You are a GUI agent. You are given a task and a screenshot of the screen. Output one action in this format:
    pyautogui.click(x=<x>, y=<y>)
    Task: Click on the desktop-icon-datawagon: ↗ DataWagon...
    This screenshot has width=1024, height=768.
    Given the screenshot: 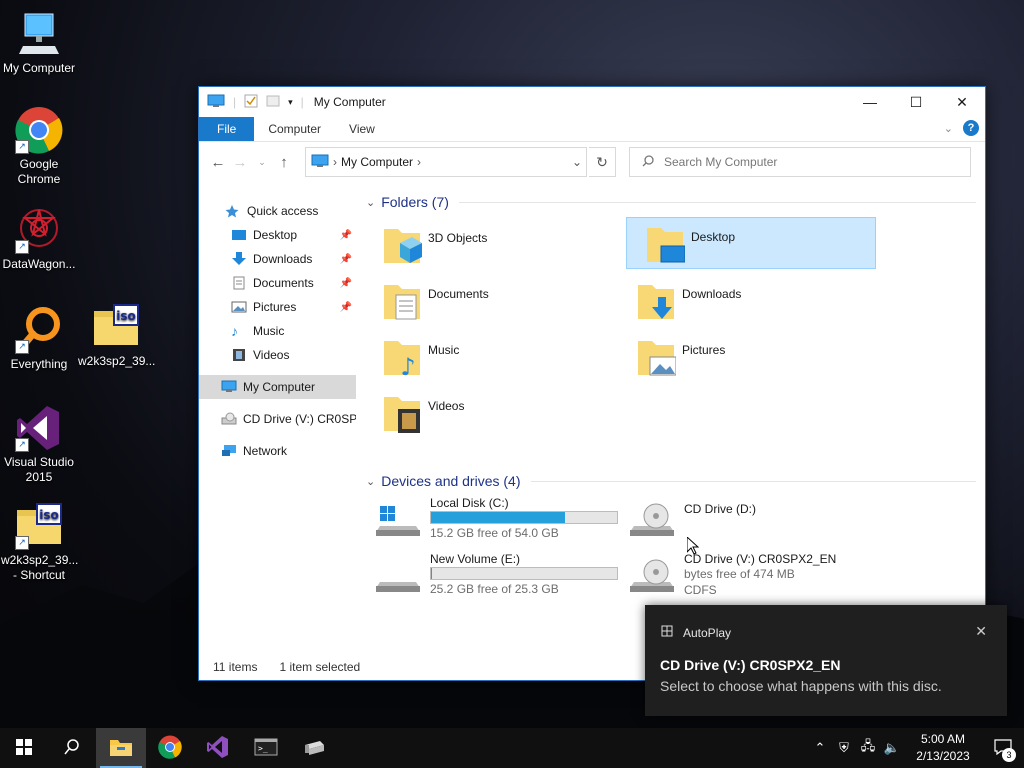 What is the action you would take?
    pyautogui.click(x=39, y=239)
    